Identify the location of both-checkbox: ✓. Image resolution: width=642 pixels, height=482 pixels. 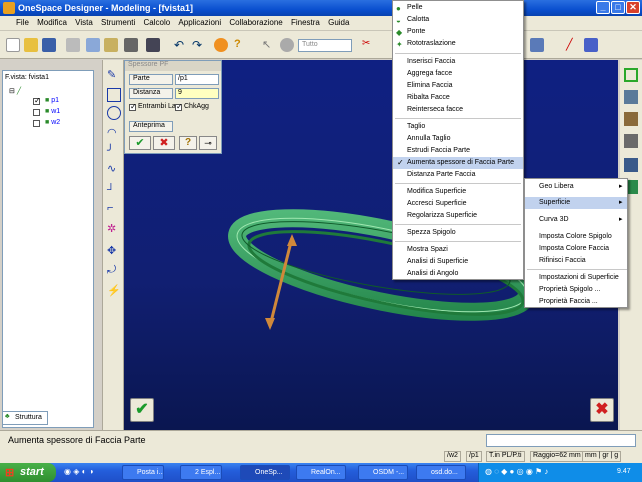
(133, 106).